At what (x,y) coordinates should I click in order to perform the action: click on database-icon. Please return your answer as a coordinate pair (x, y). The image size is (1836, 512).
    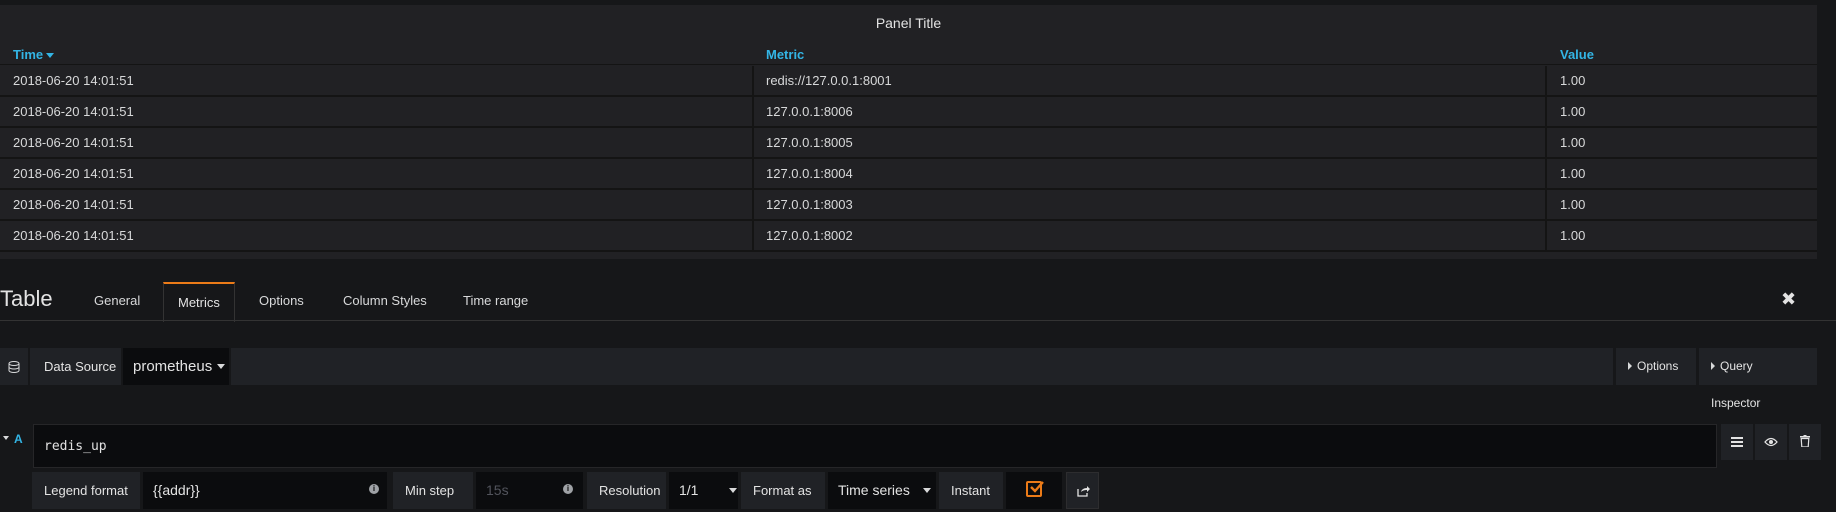
    Looking at the image, I should click on (14, 366).